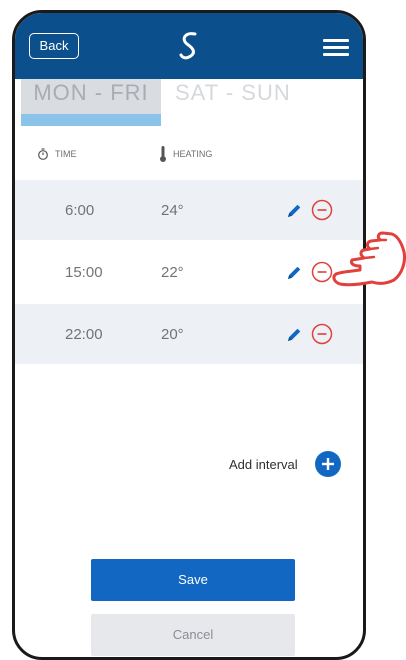  I want to click on salus-logo-icon, so click(188, 46).